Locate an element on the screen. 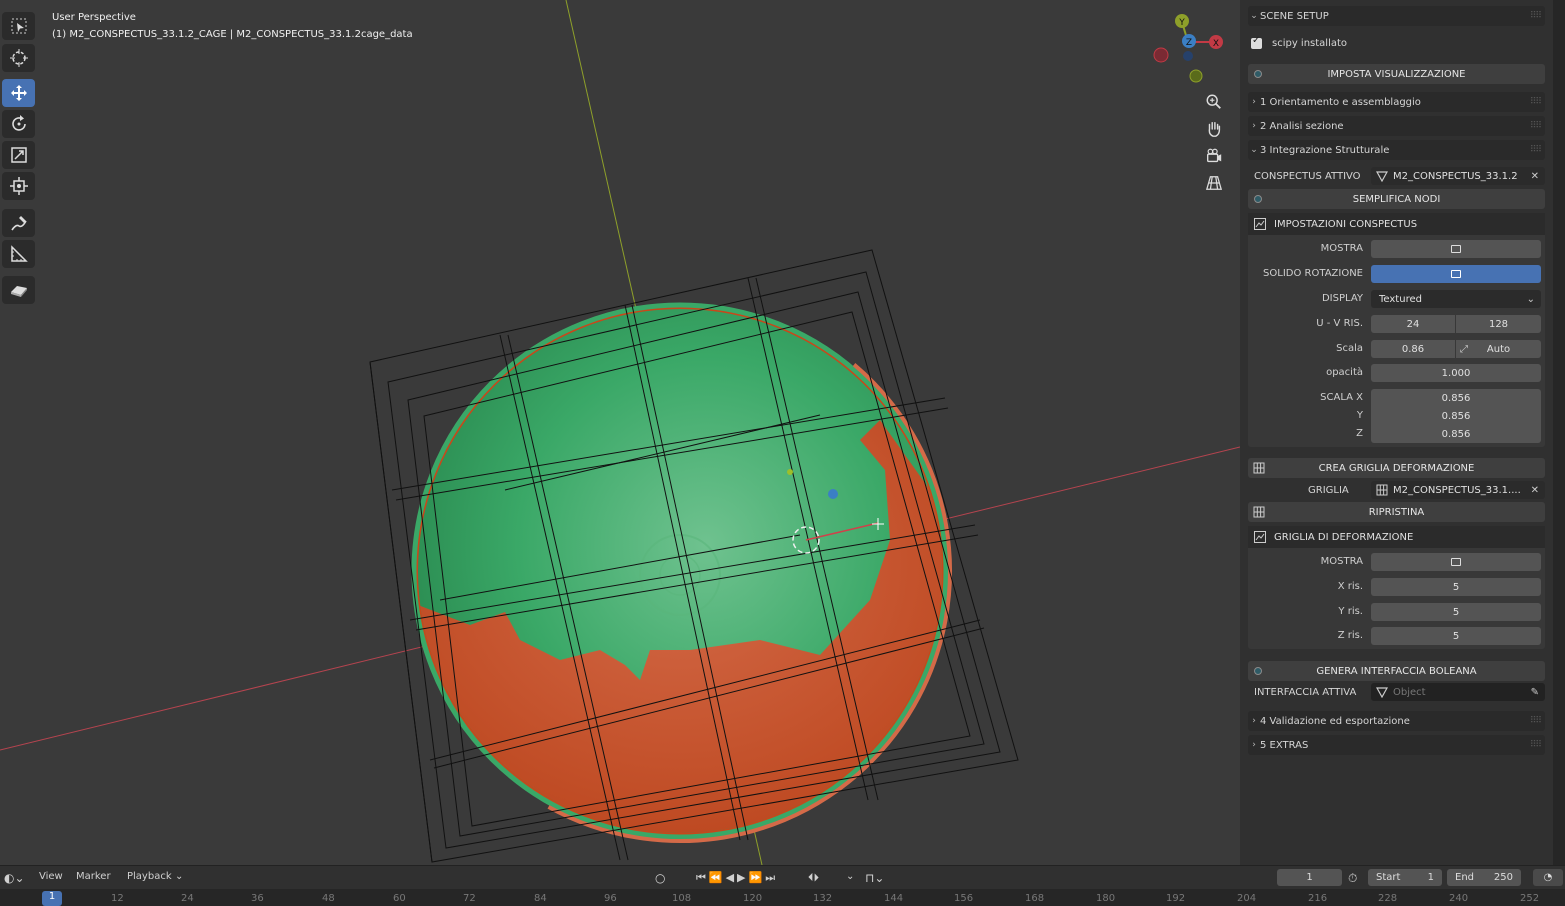  stopwatch-icon: ⏱ is located at coordinates (1352, 878).